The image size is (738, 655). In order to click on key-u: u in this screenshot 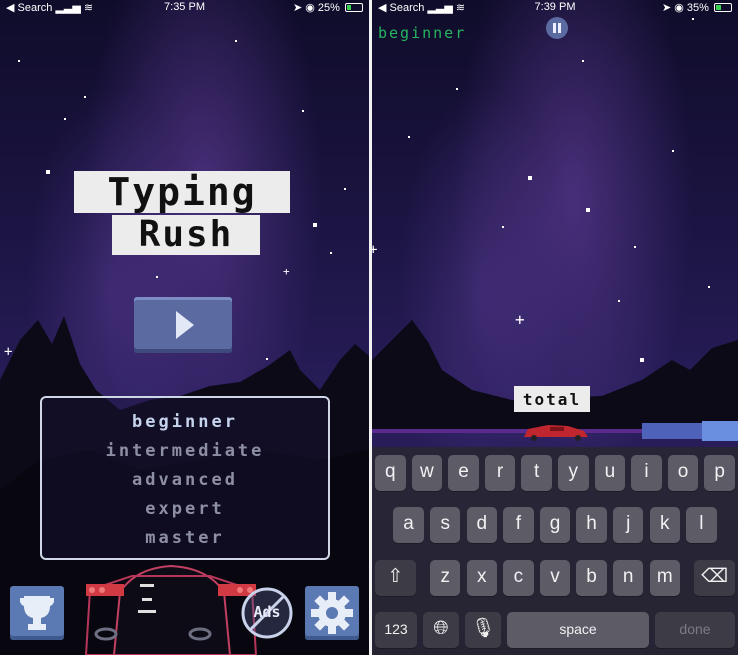, I will do `click(610, 473)`.